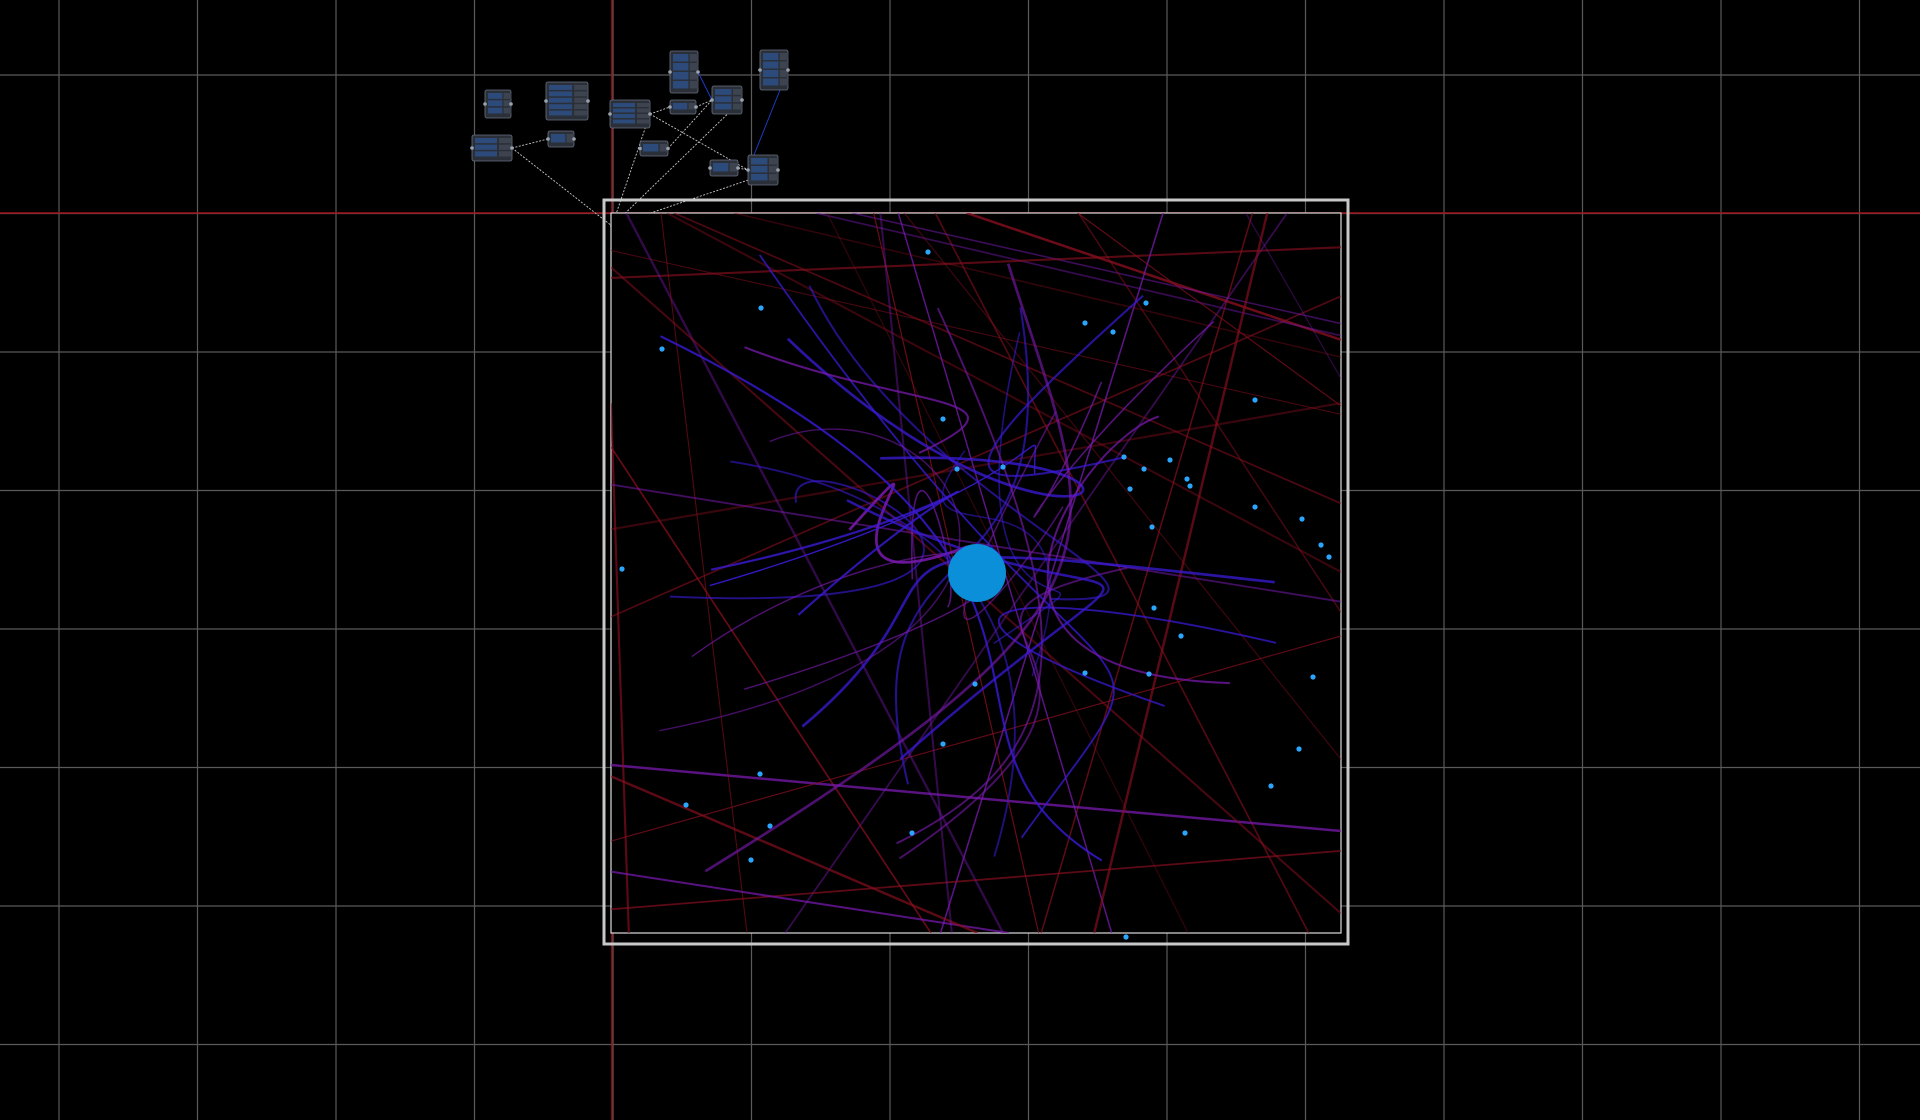 This screenshot has width=1920, height=1120. What do you see at coordinates (977, 573) in the screenshot?
I see `attractor-circle-icon` at bounding box center [977, 573].